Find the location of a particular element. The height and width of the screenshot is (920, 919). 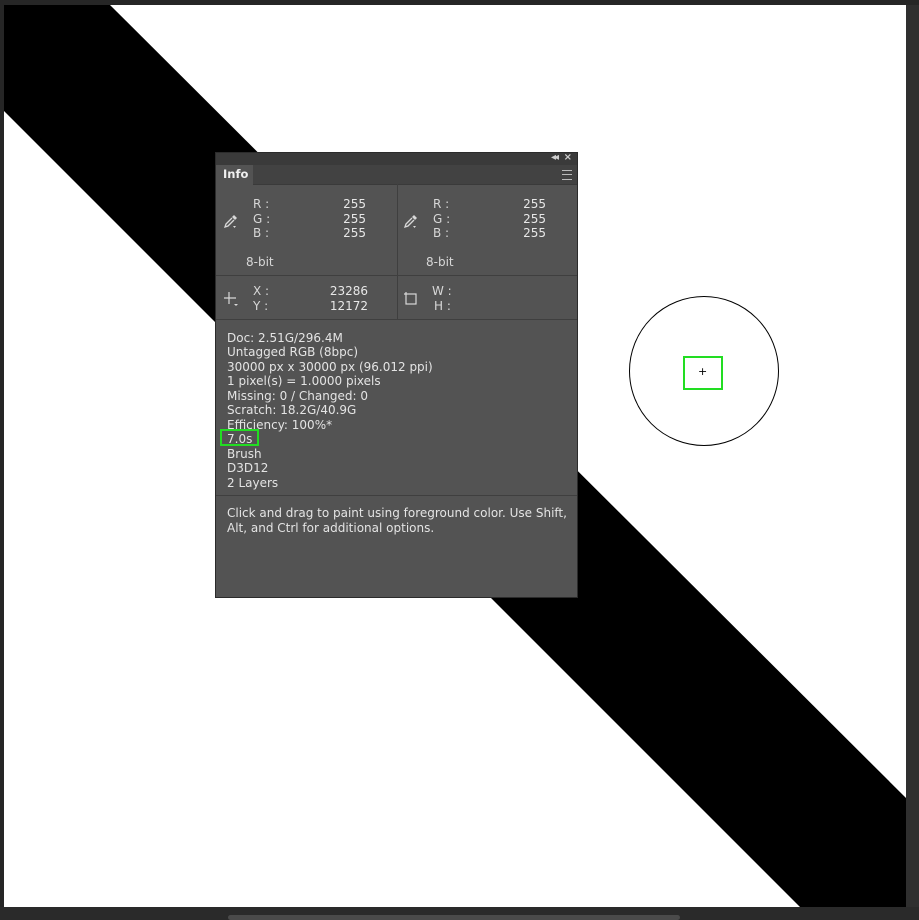

b-label-right: B : is located at coordinates (441, 233).